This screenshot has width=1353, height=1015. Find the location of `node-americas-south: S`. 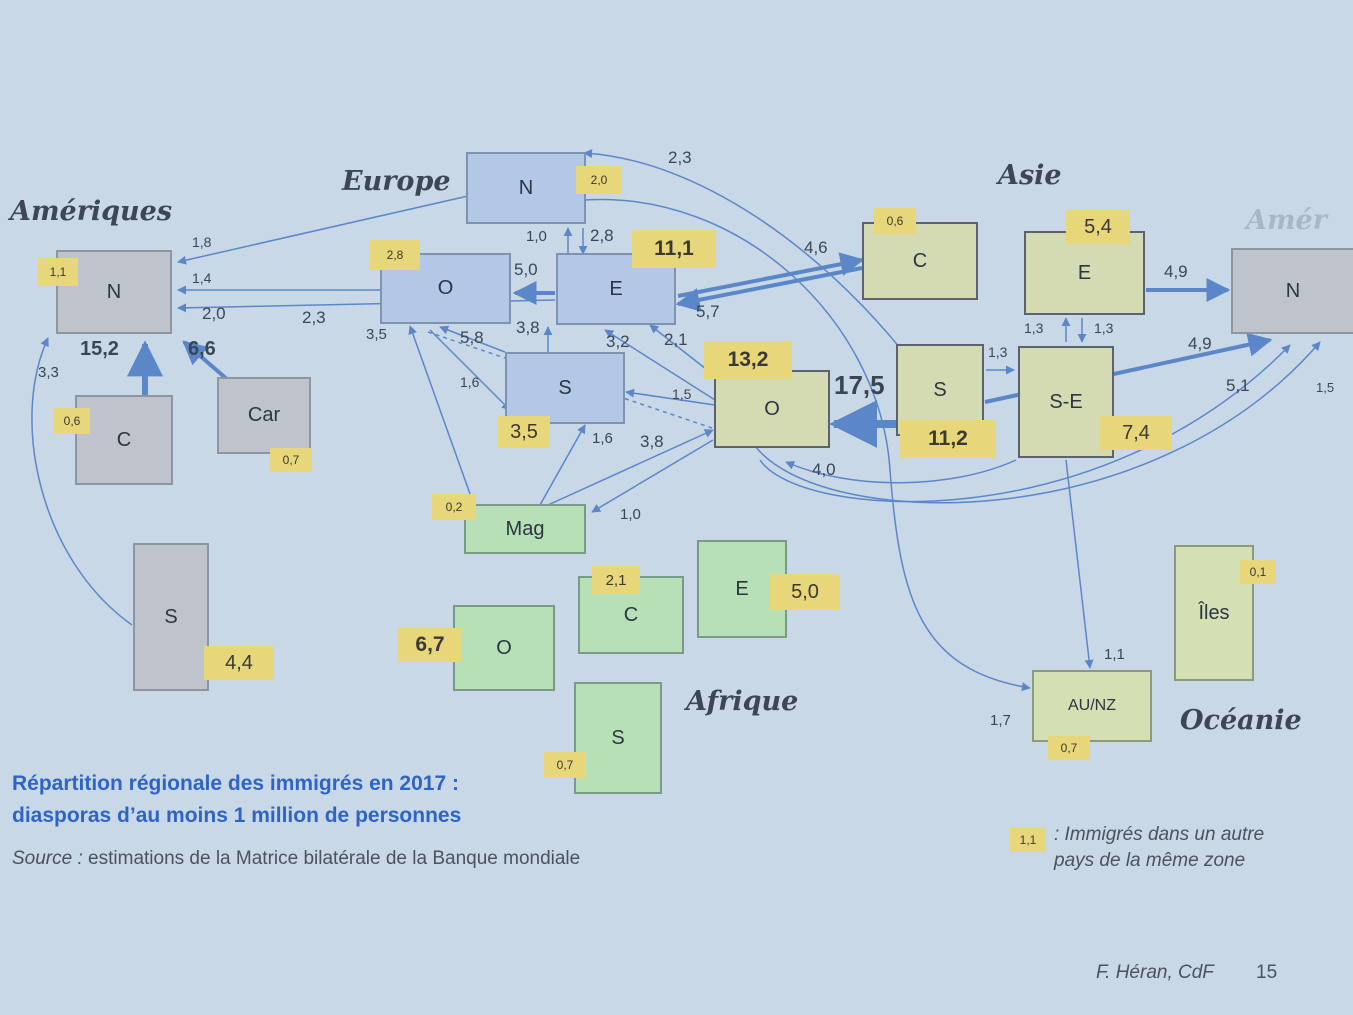

node-americas-south: S is located at coordinates (171, 617).